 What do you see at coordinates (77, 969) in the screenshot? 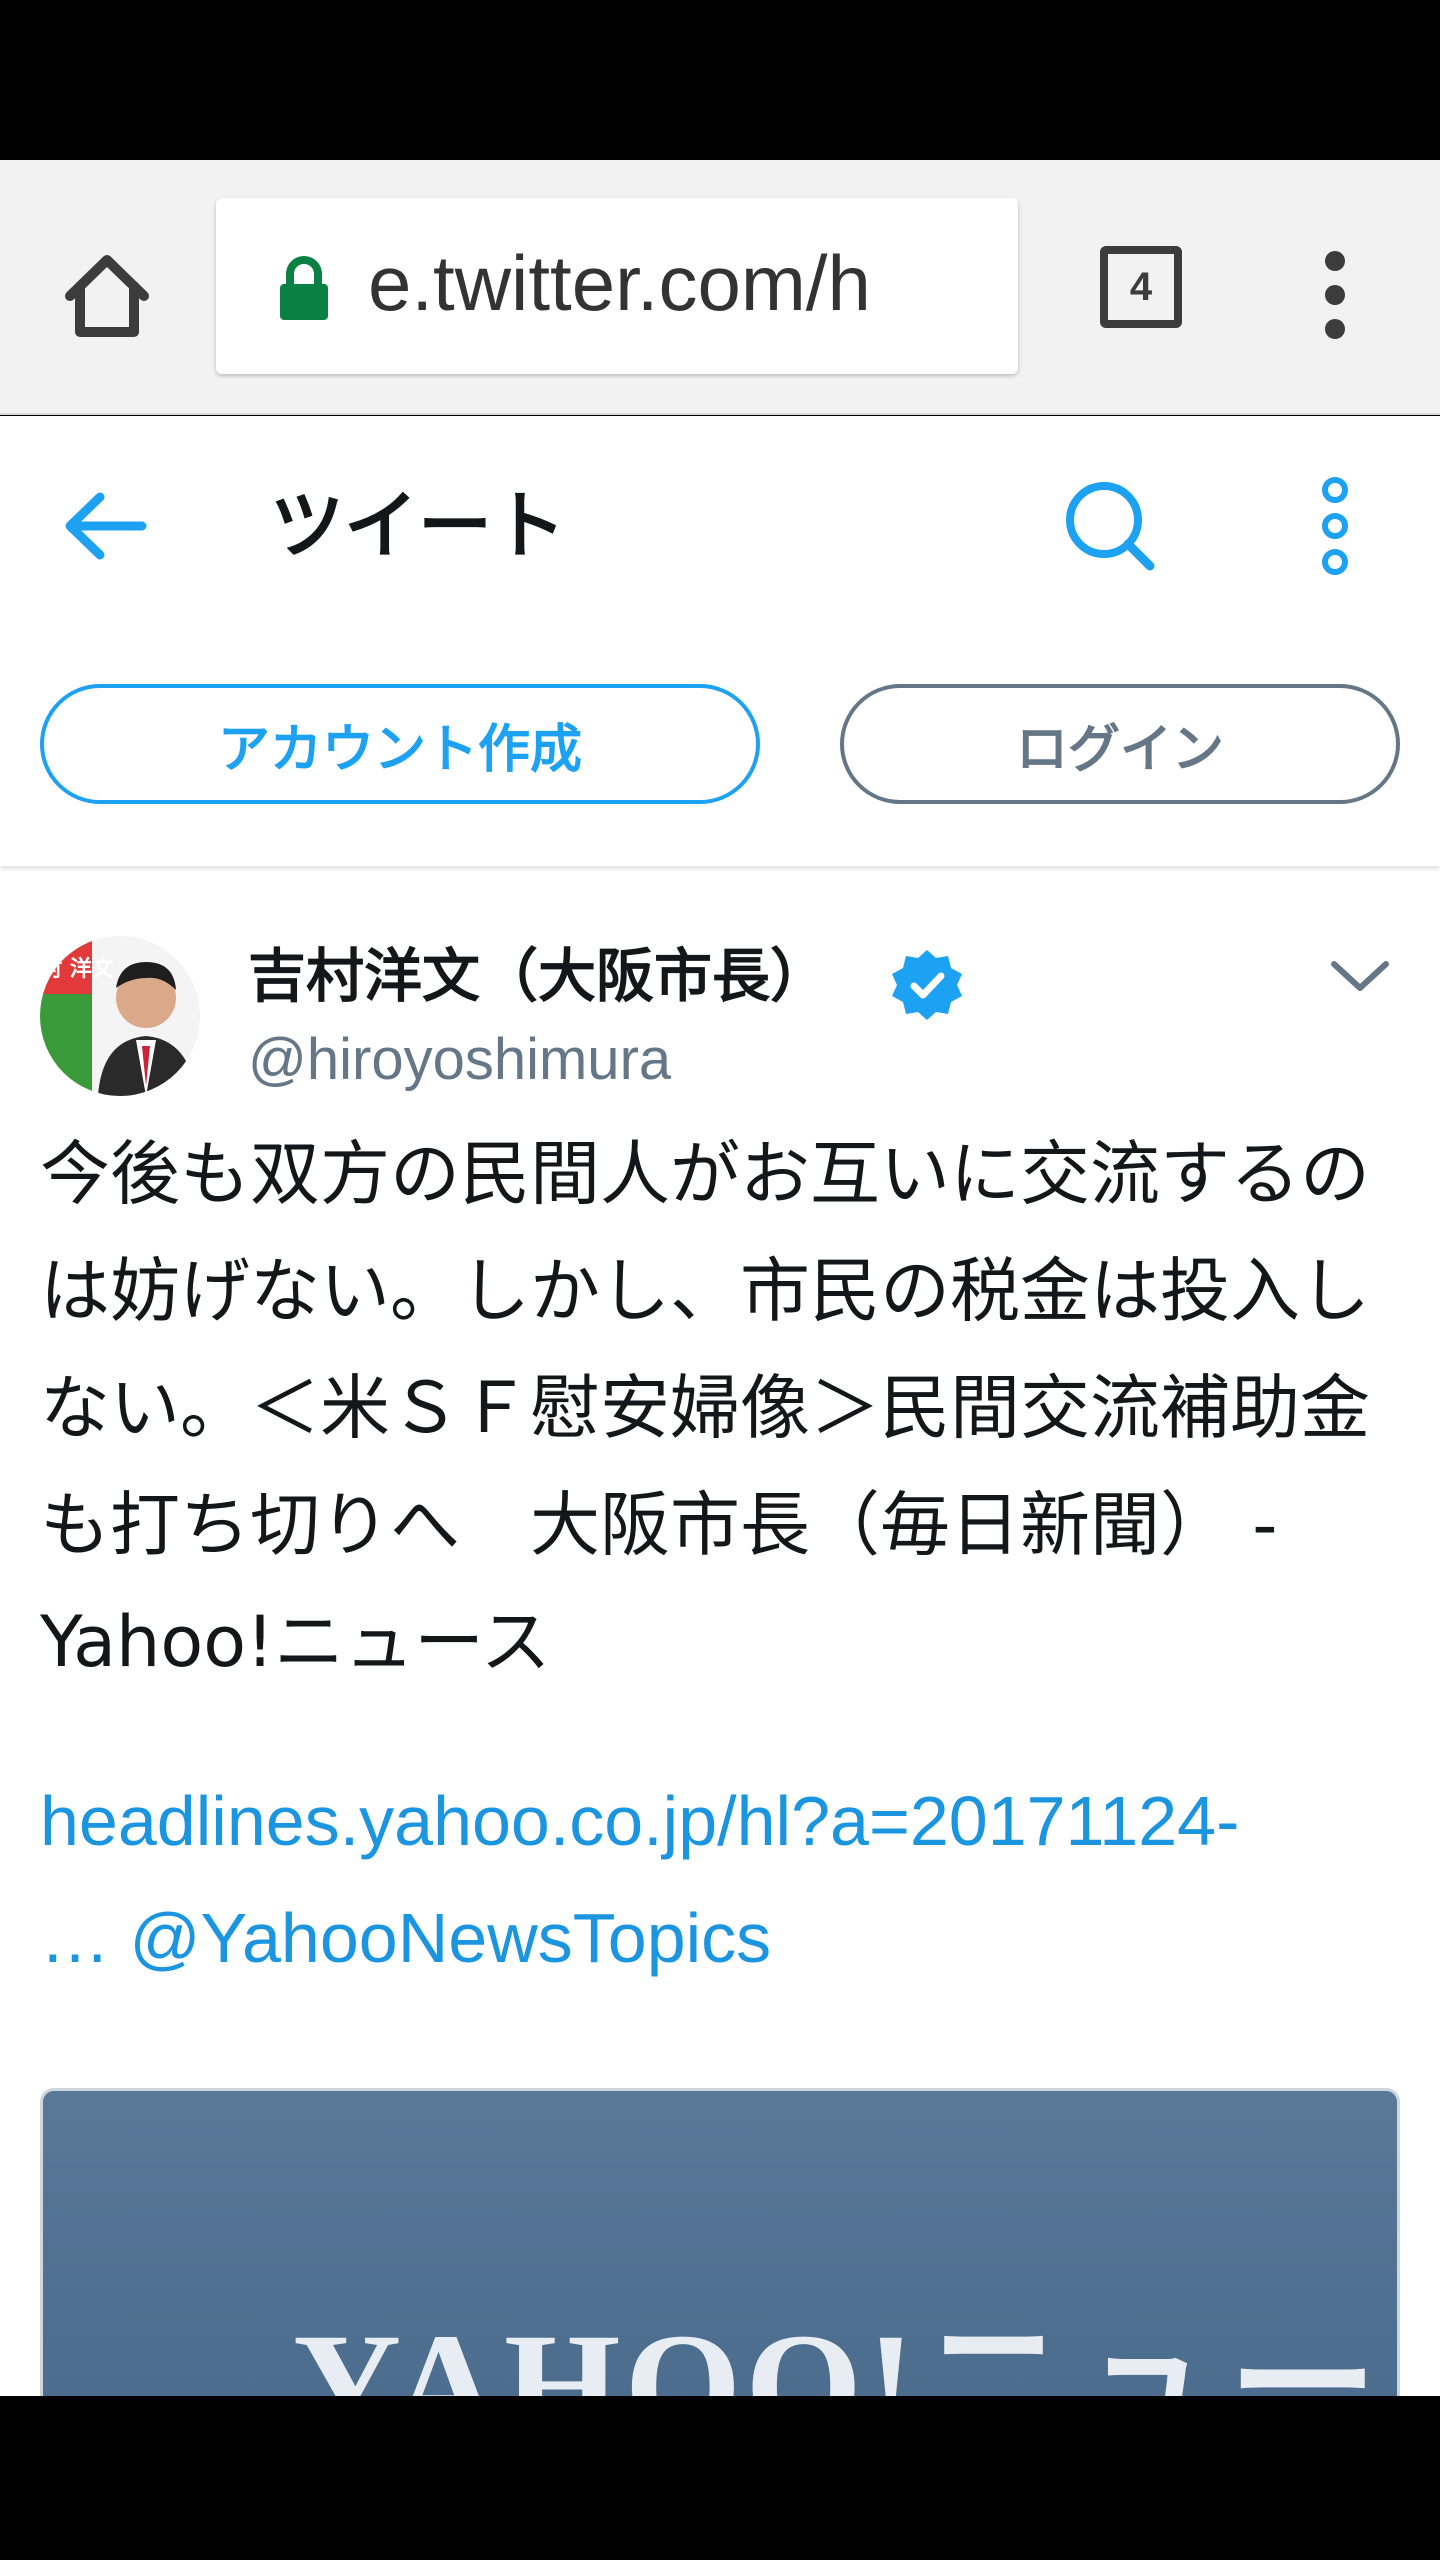
I see `avatar-text: 吉村 洋文` at bounding box center [77, 969].